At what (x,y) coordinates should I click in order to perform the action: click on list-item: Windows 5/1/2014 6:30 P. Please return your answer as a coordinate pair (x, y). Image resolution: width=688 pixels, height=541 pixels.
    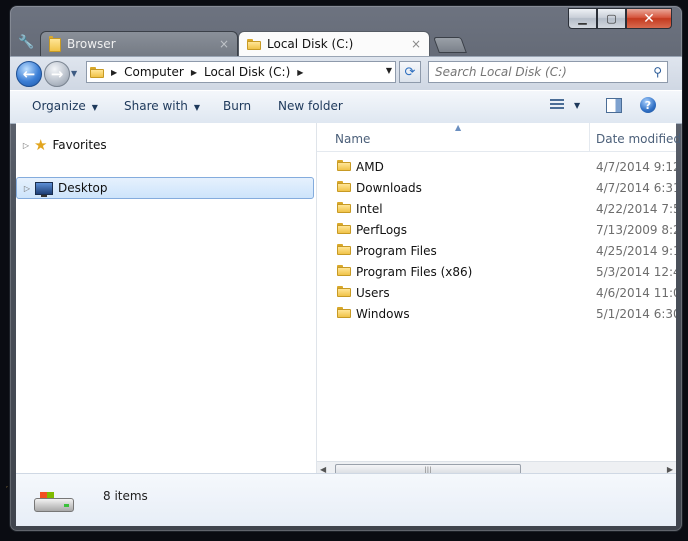
    Looking at the image, I should click on (496, 314).